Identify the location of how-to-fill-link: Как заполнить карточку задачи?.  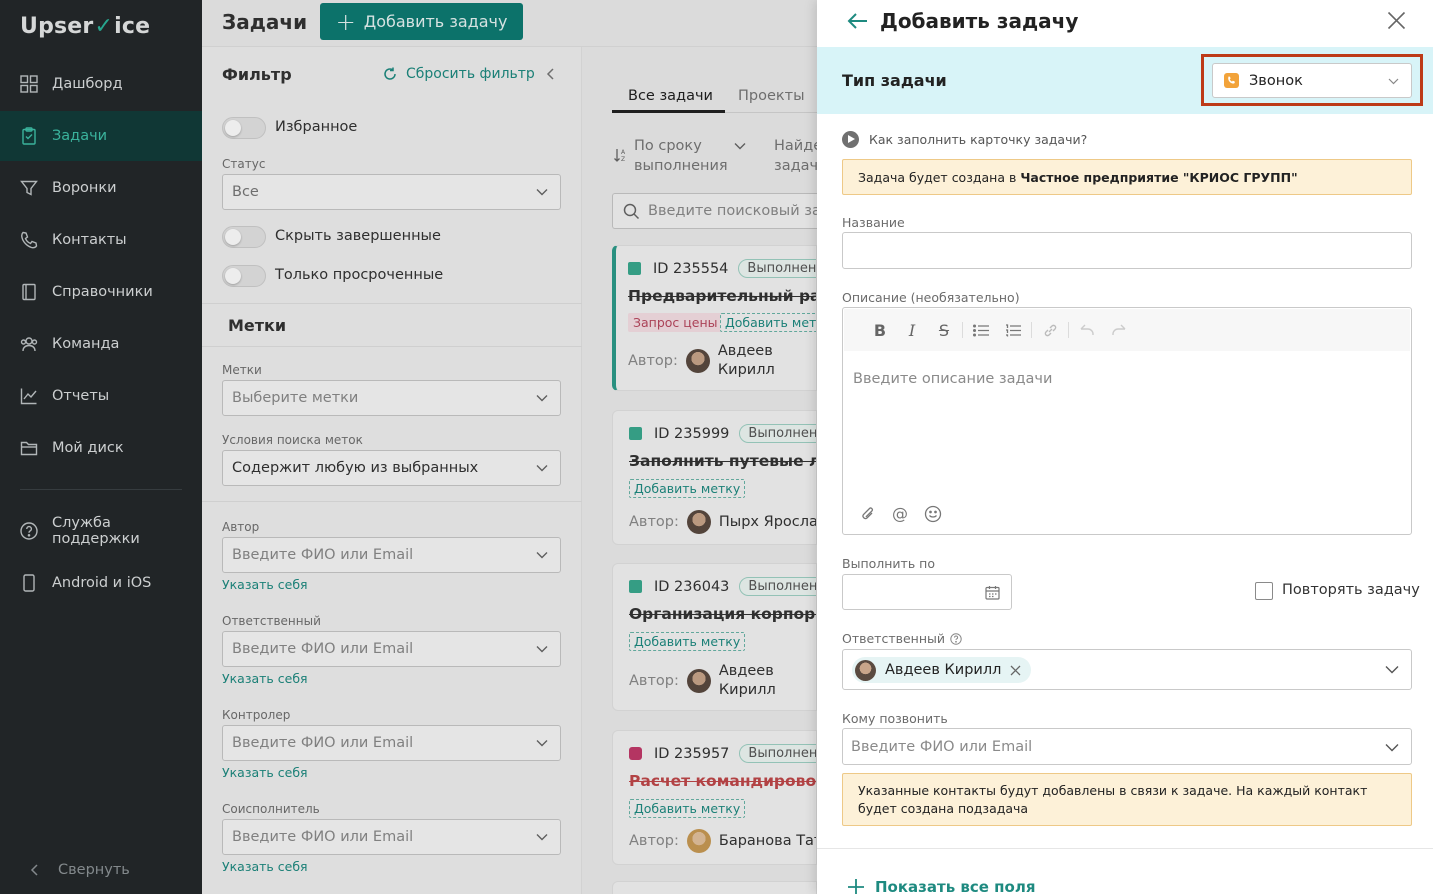
(964, 139).